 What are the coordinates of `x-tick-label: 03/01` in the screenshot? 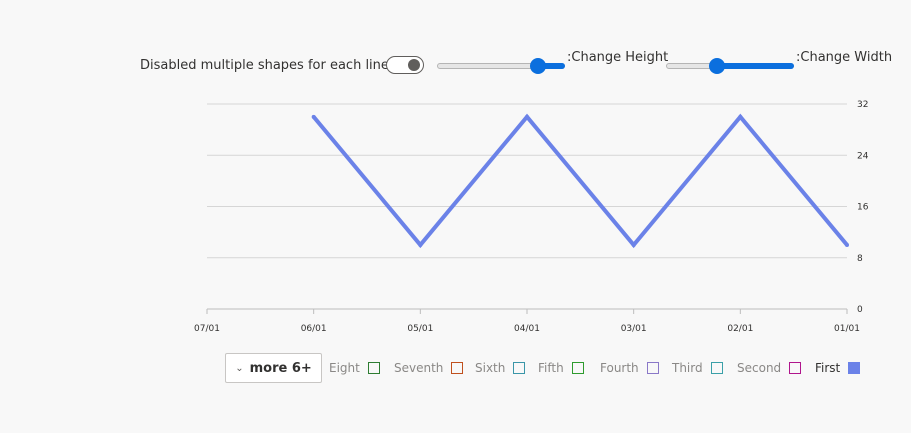 It's located at (634, 329).